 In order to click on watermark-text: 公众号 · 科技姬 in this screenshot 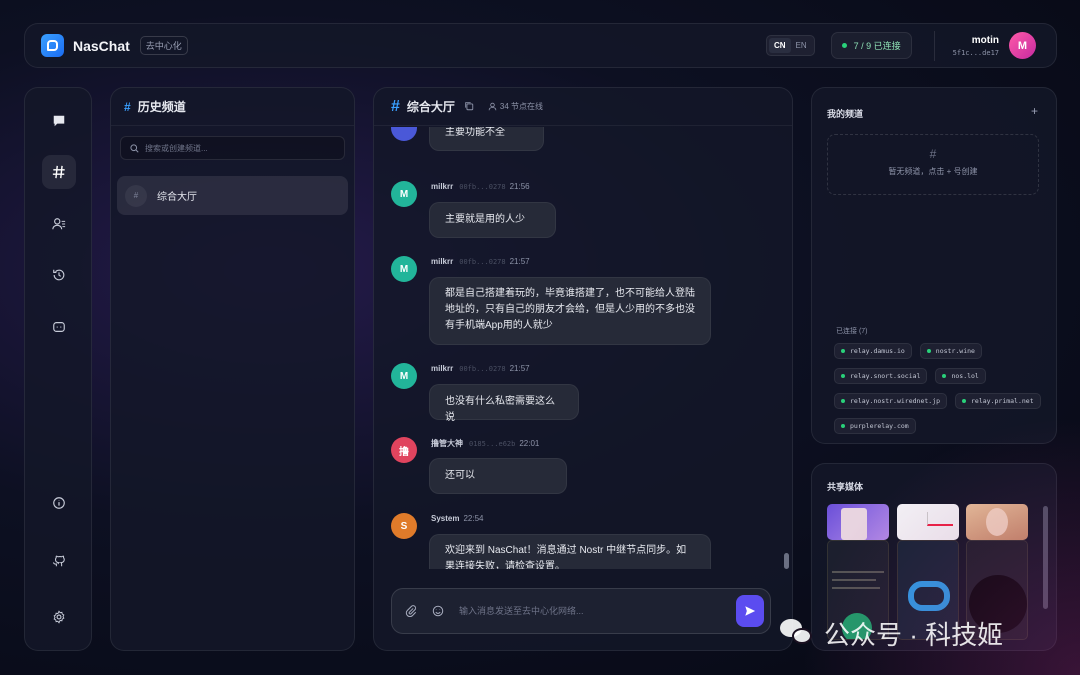, I will do `click(914, 634)`.